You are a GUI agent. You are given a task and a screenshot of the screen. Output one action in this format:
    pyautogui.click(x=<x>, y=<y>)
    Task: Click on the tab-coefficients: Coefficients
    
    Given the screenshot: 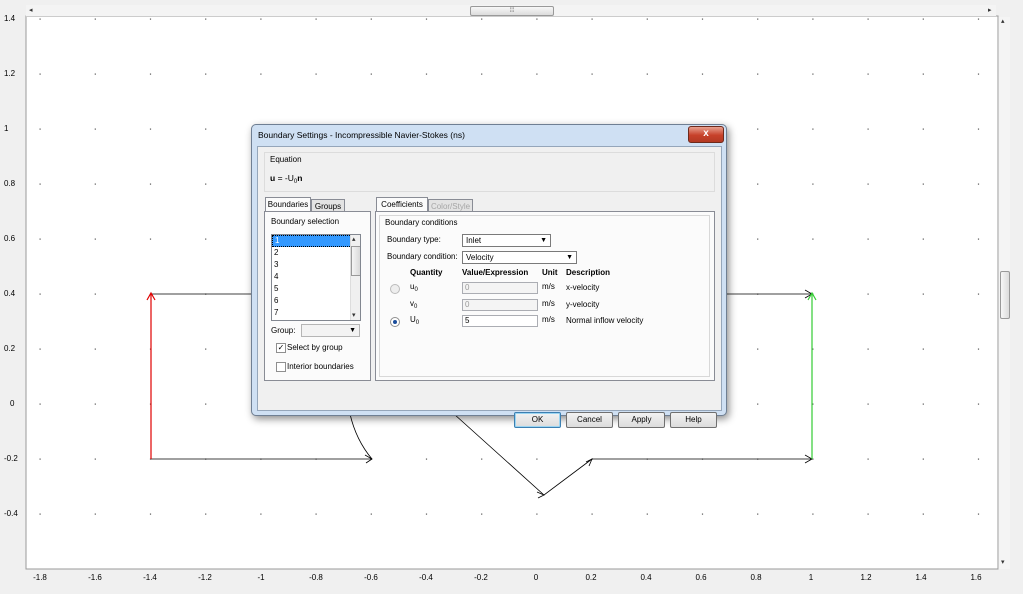 What is the action you would take?
    pyautogui.click(x=402, y=204)
    